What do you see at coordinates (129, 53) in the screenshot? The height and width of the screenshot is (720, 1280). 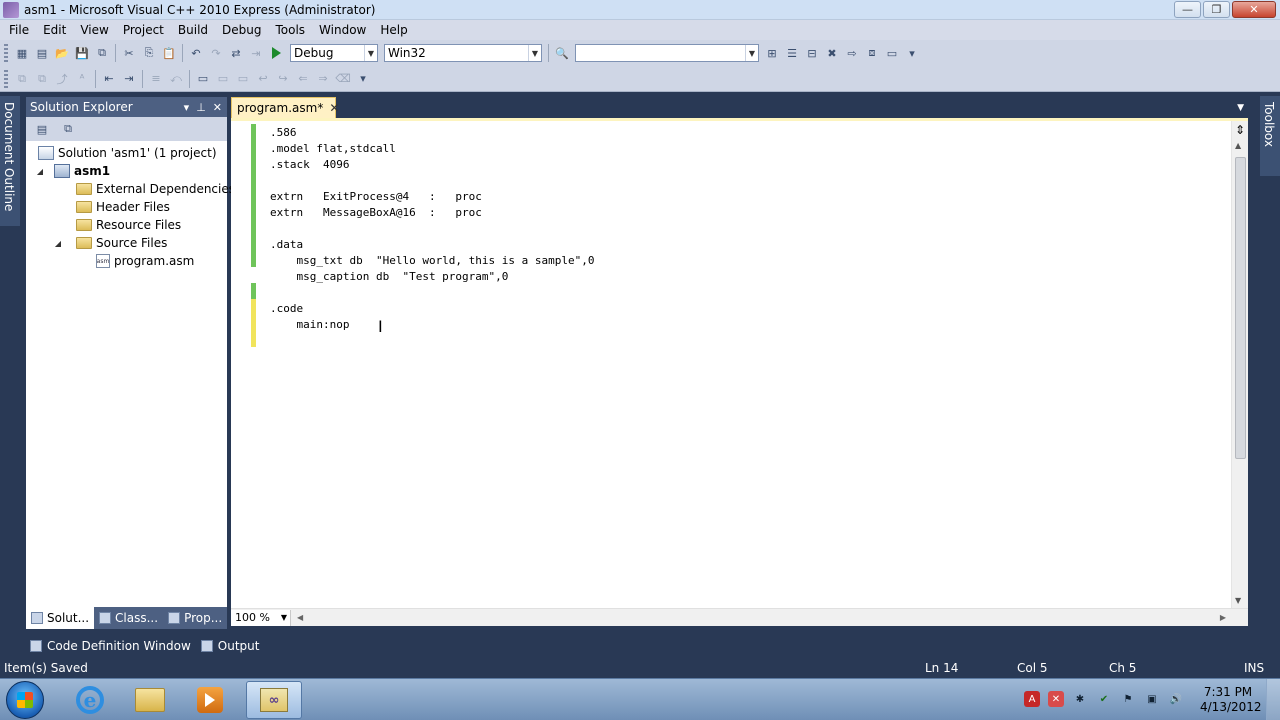 I see `cut-icon: ✂` at bounding box center [129, 53].